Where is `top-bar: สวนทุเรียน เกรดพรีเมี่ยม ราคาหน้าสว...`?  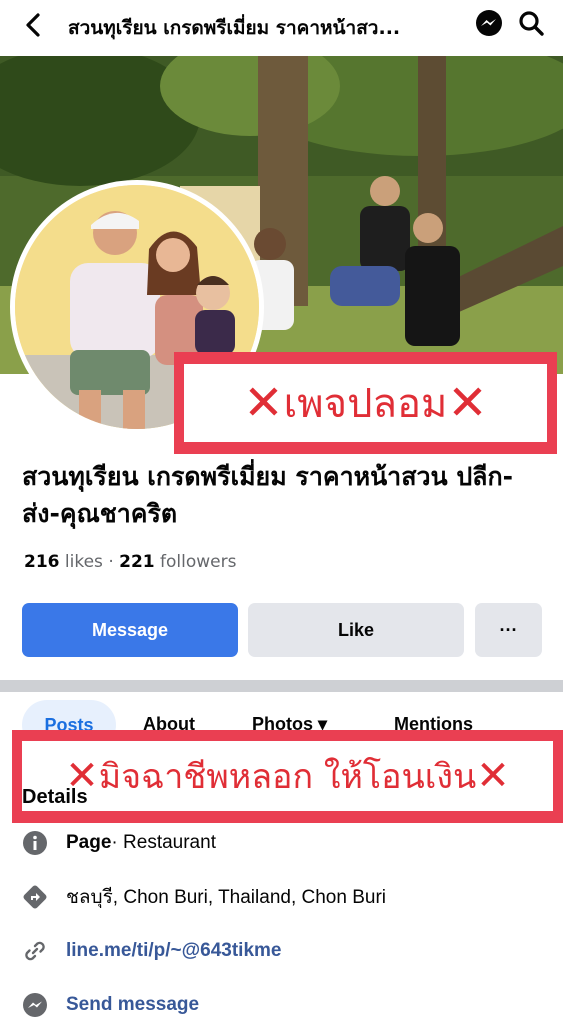 top-bar: สวนทุเรียน เกรดพรีเมี่ยม ราคาหน้าสว... is located at coordinates (281, 28).